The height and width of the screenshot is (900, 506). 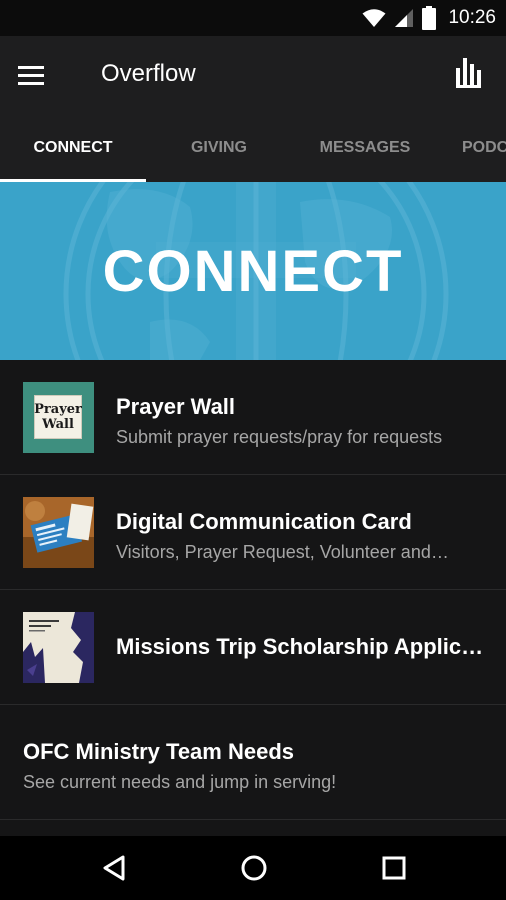 I want to click on wifi-icon, so click(x=374, y=18).